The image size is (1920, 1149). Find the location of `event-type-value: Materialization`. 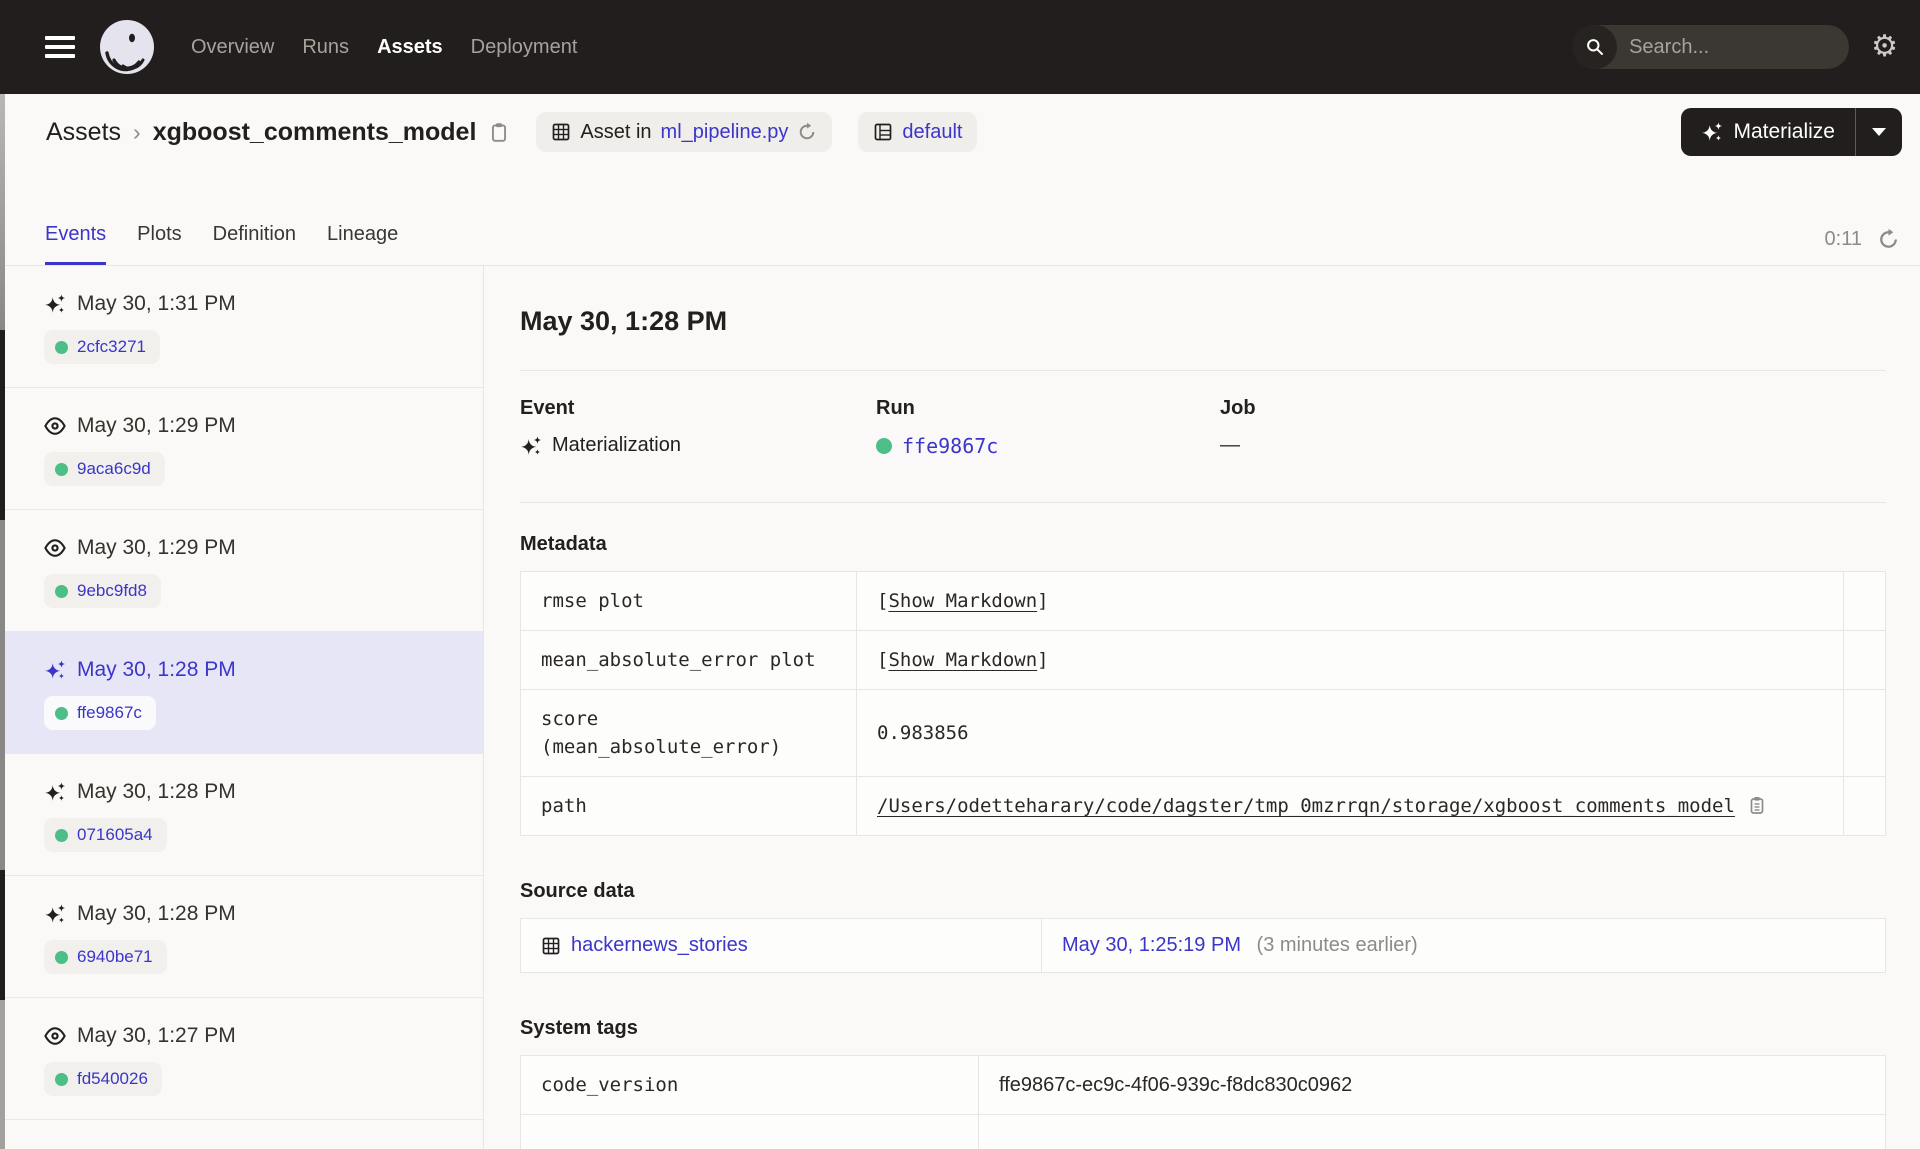

event-type-value: Materialization is located at coordinates (616, 445).